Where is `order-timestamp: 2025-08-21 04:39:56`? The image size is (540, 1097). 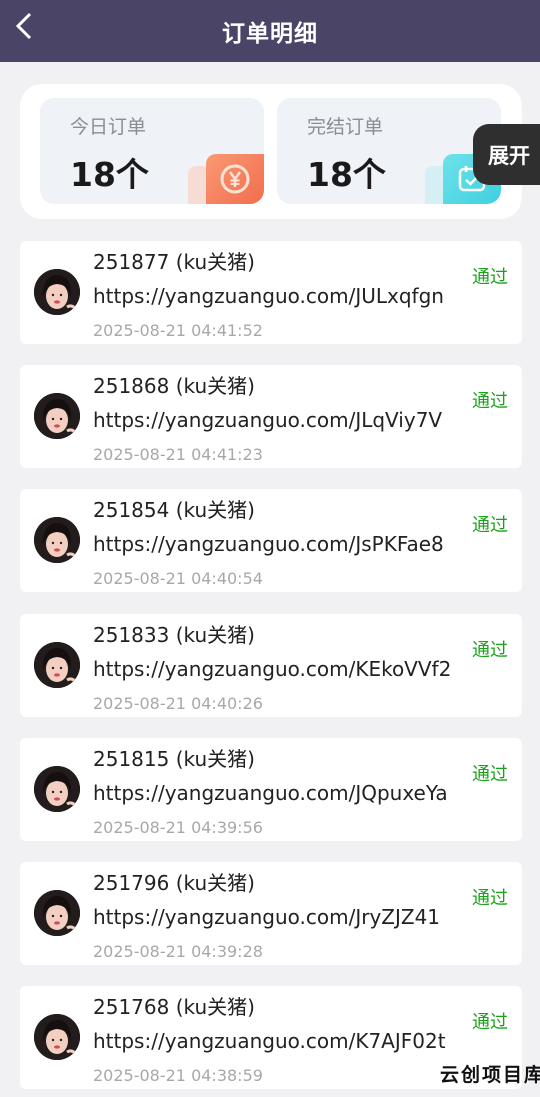 order-timestamp: 2025-08-21 04:39:56 is located at coordinates (178, 827).